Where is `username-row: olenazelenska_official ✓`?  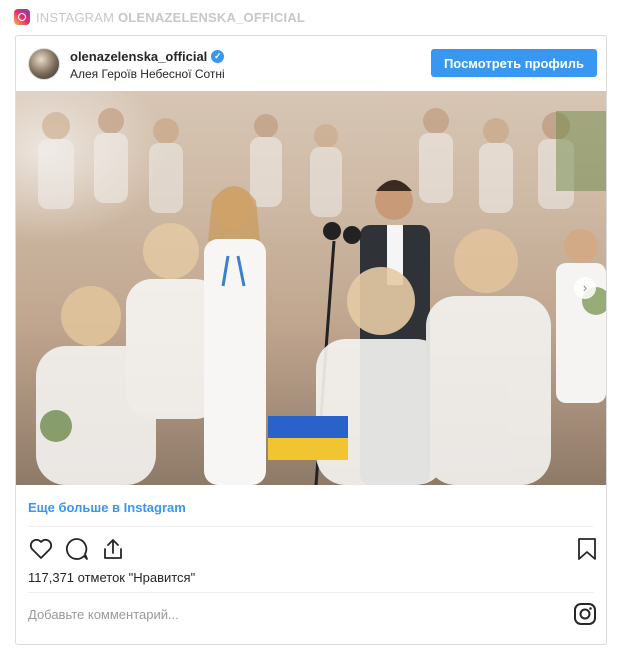
username-row: olenazelenska_official ✓ is located at coordinates (147, 56).